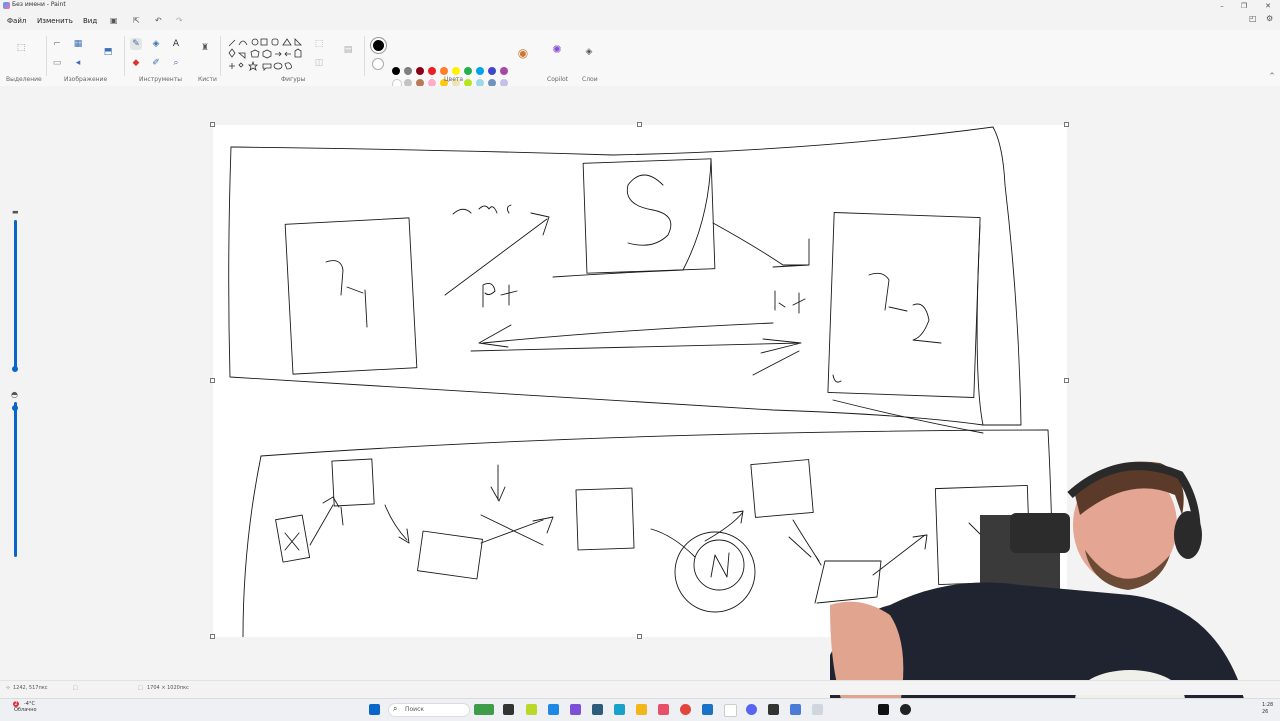 The height and width of the screenshot is (721, 1280). I want to click on task-view-icon, so click(508, 709).